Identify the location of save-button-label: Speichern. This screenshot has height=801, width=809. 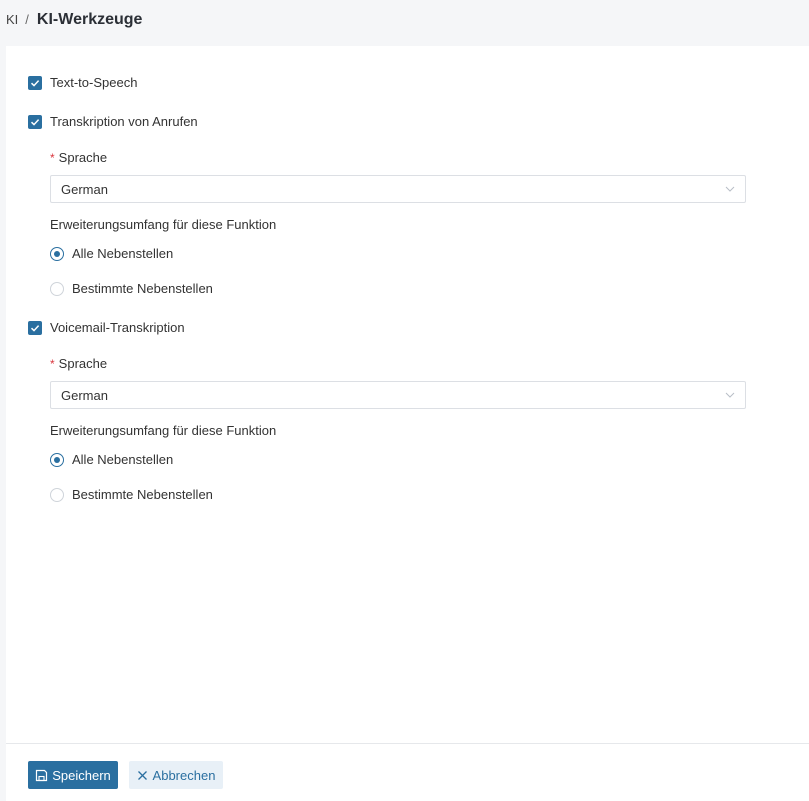
(81, 775).